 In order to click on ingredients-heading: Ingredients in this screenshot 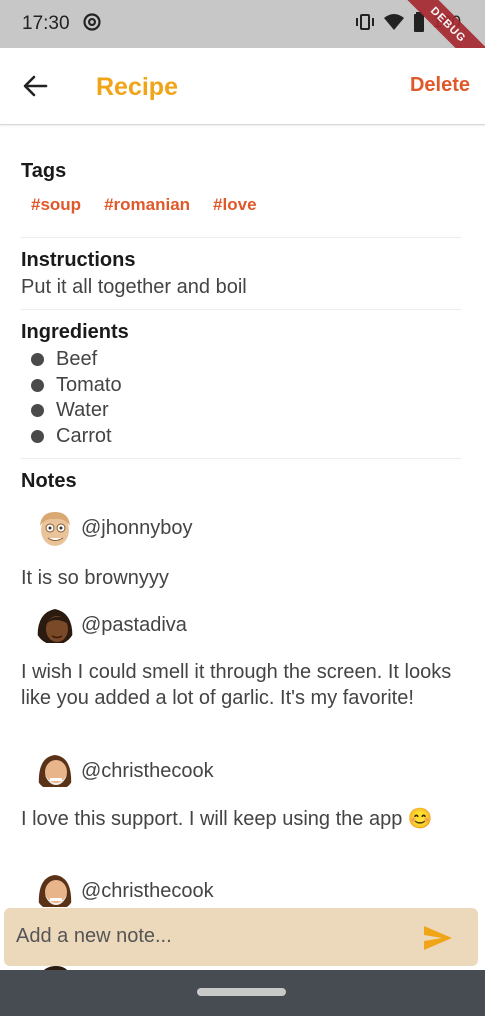, I will do `click(75, 332)`.